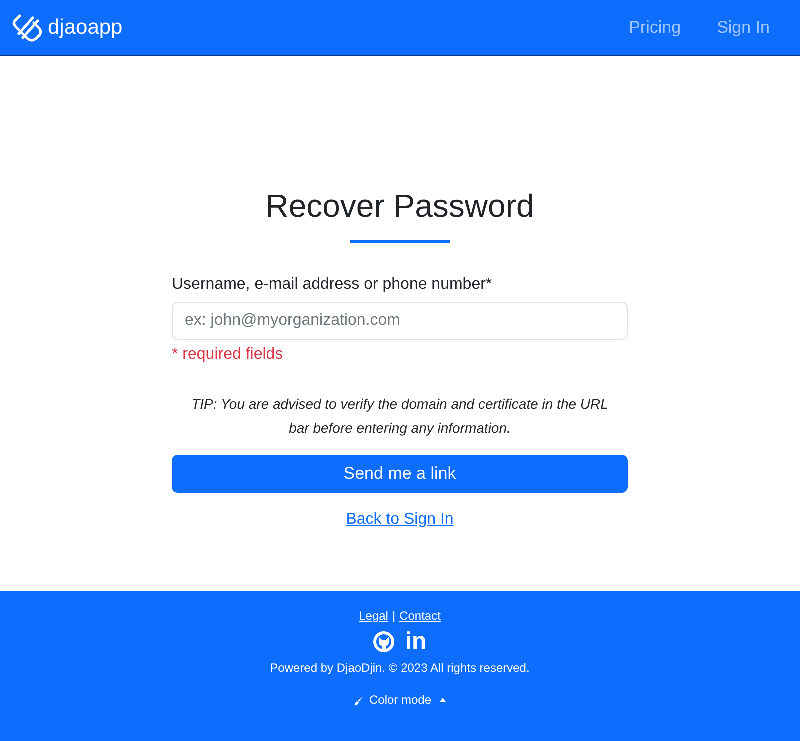  I want to click on logo-icon, so click(28, 27).